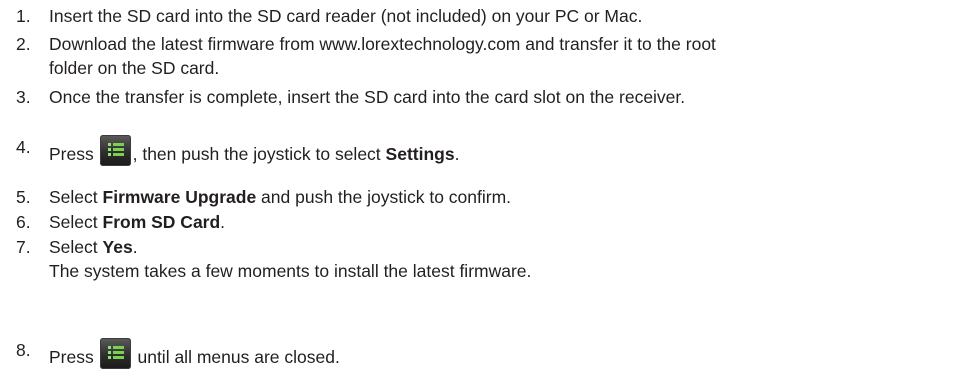 The width and height of the screenshot is (971, 376). Describe the element at coordinates (420, 154) in the screenshot. I see `step-text-bold: Settings` at that location.